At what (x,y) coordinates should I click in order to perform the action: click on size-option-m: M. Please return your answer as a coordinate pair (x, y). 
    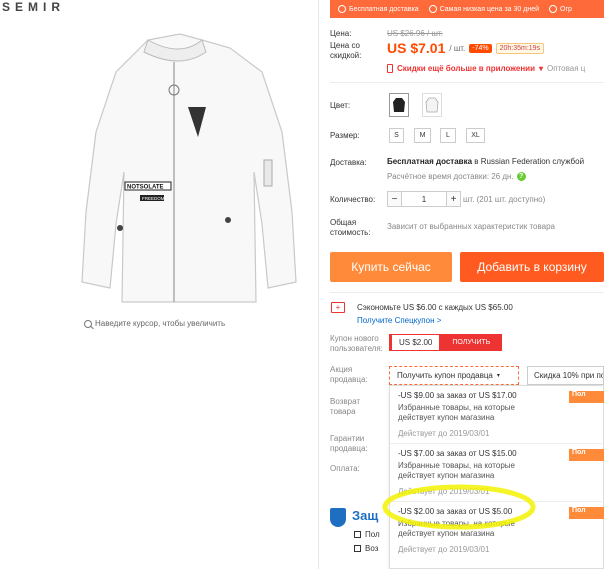
    Looking at the image, I should click on (422, 135).